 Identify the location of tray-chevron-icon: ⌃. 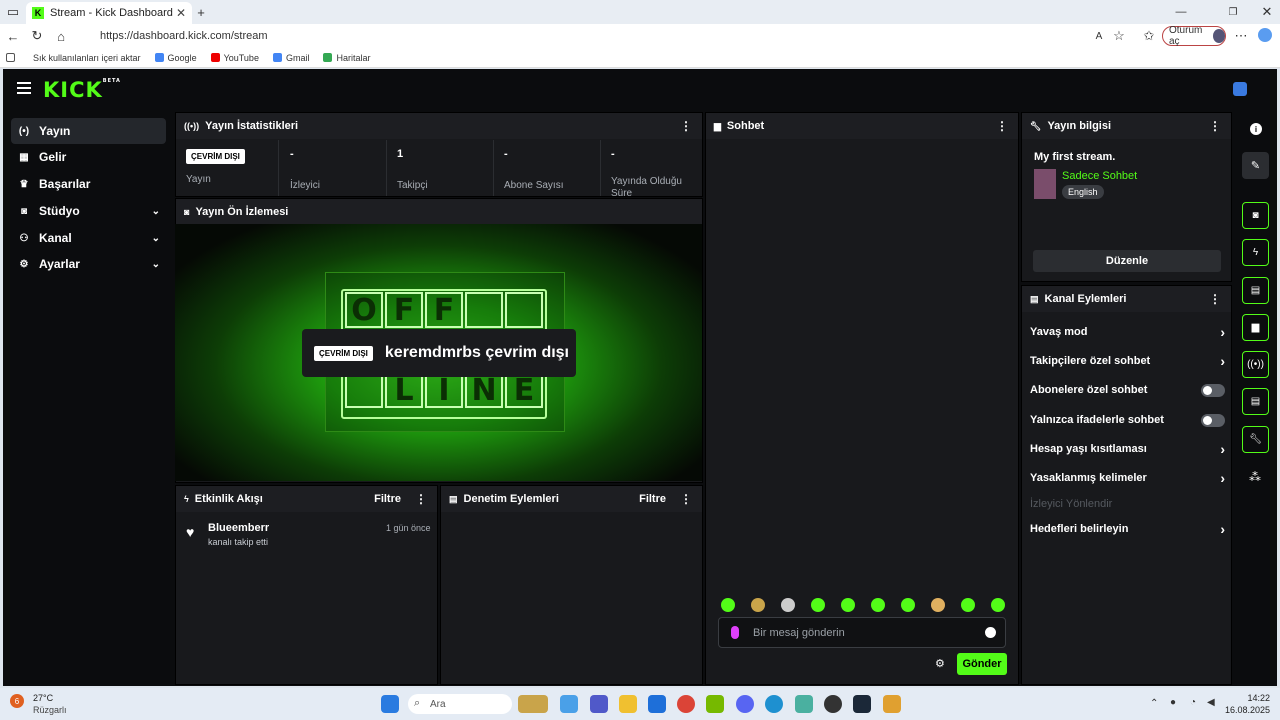
(1154, 703).